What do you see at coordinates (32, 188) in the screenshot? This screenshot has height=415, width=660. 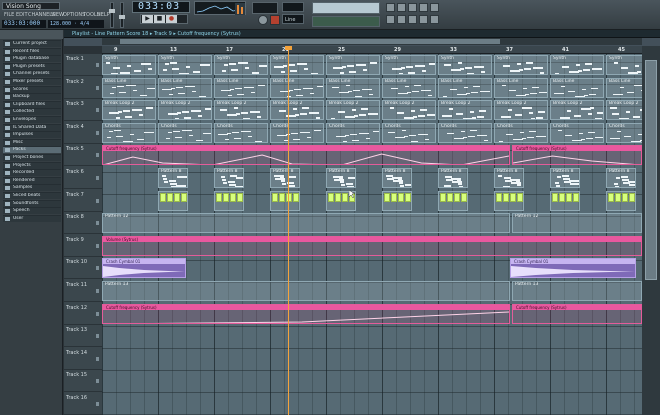 I see `browser-item: Samples` at bounding box center [32, 188].